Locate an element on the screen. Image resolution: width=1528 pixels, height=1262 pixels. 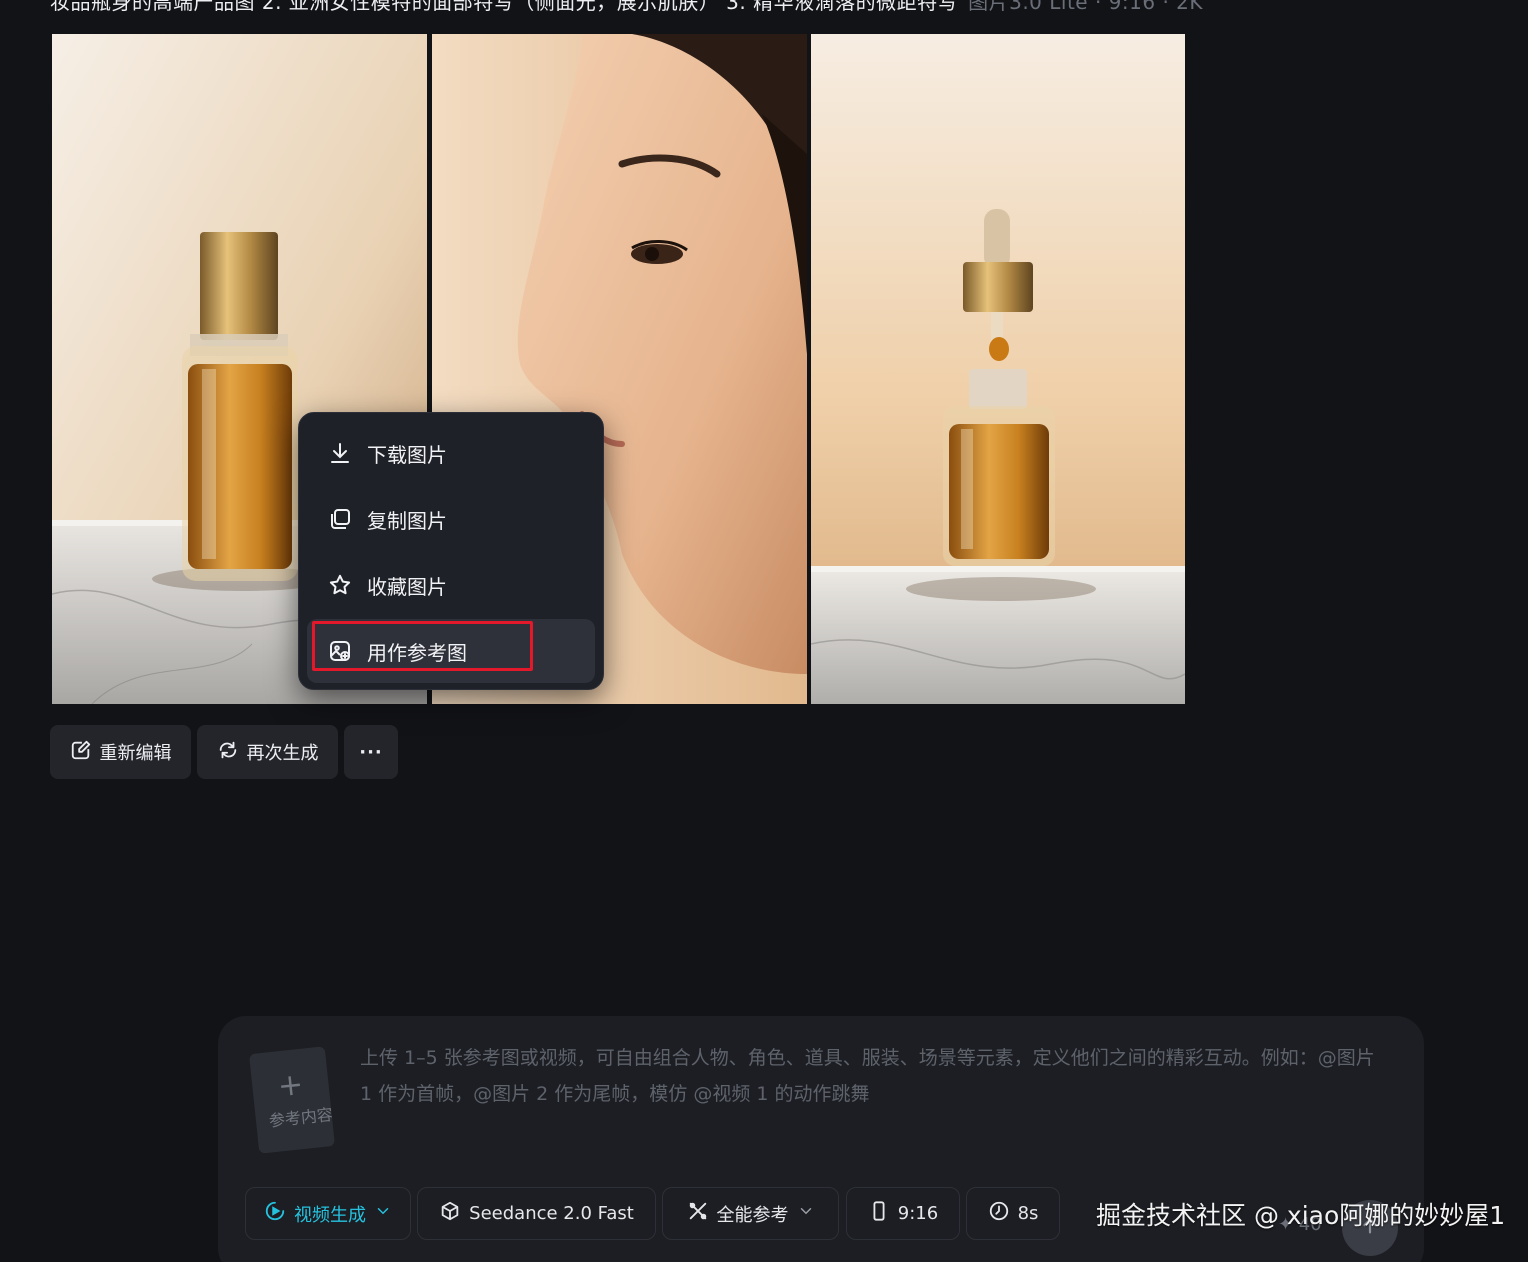
duration-selector: 8s is located at coordinates (1013, 1213).